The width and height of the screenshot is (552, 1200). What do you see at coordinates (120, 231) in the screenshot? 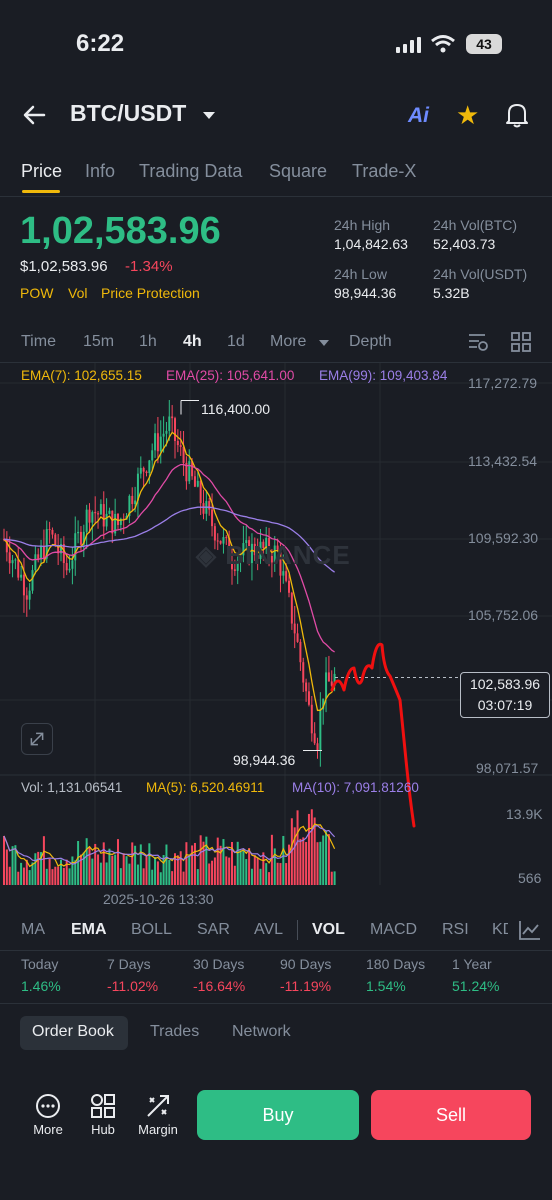
I see `last-price: 1,02,583.96` at bounding box center [120, 231].